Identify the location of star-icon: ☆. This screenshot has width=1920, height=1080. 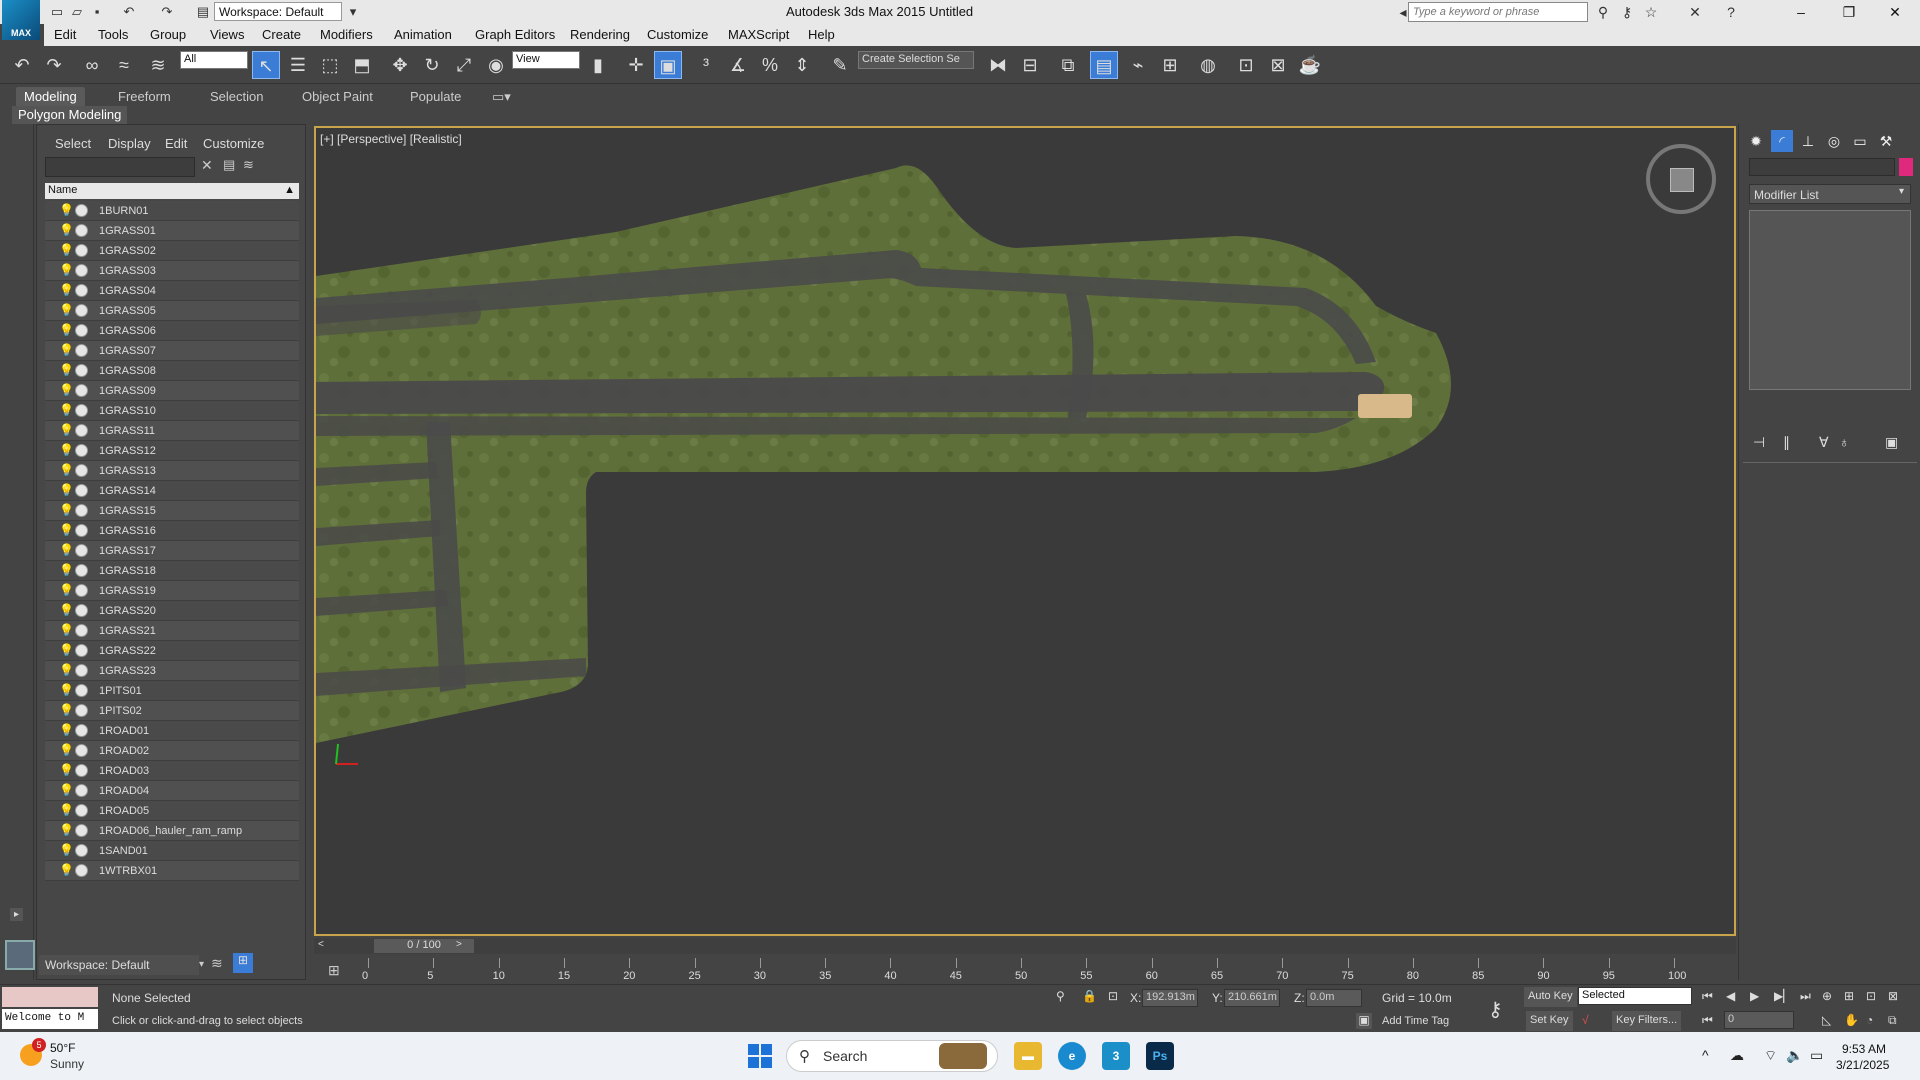
(1651, 12).